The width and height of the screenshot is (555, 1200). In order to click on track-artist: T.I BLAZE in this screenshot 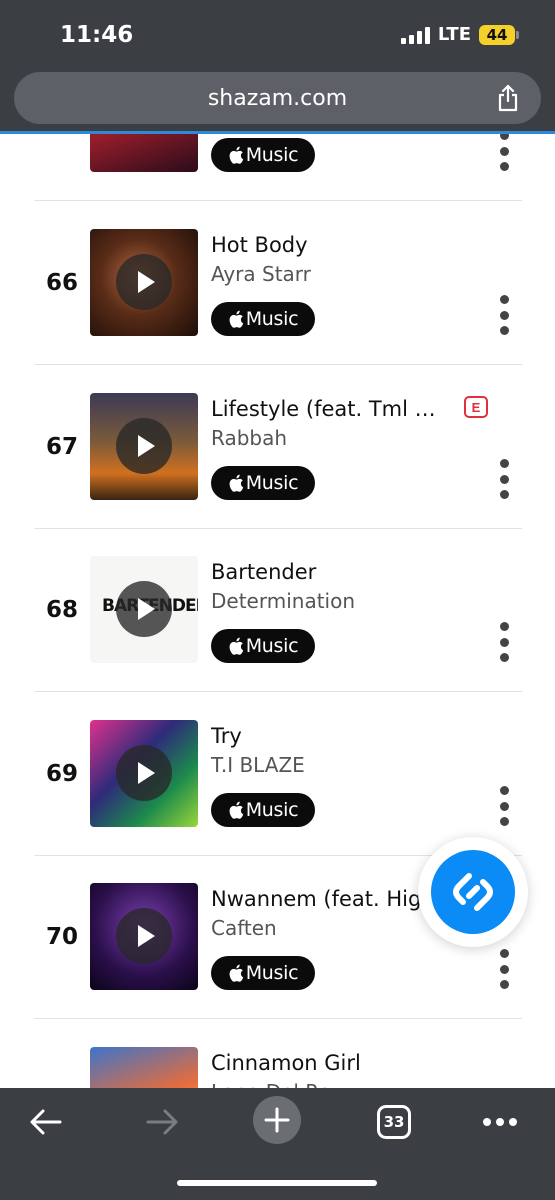, I will do `click(258, 765)`.